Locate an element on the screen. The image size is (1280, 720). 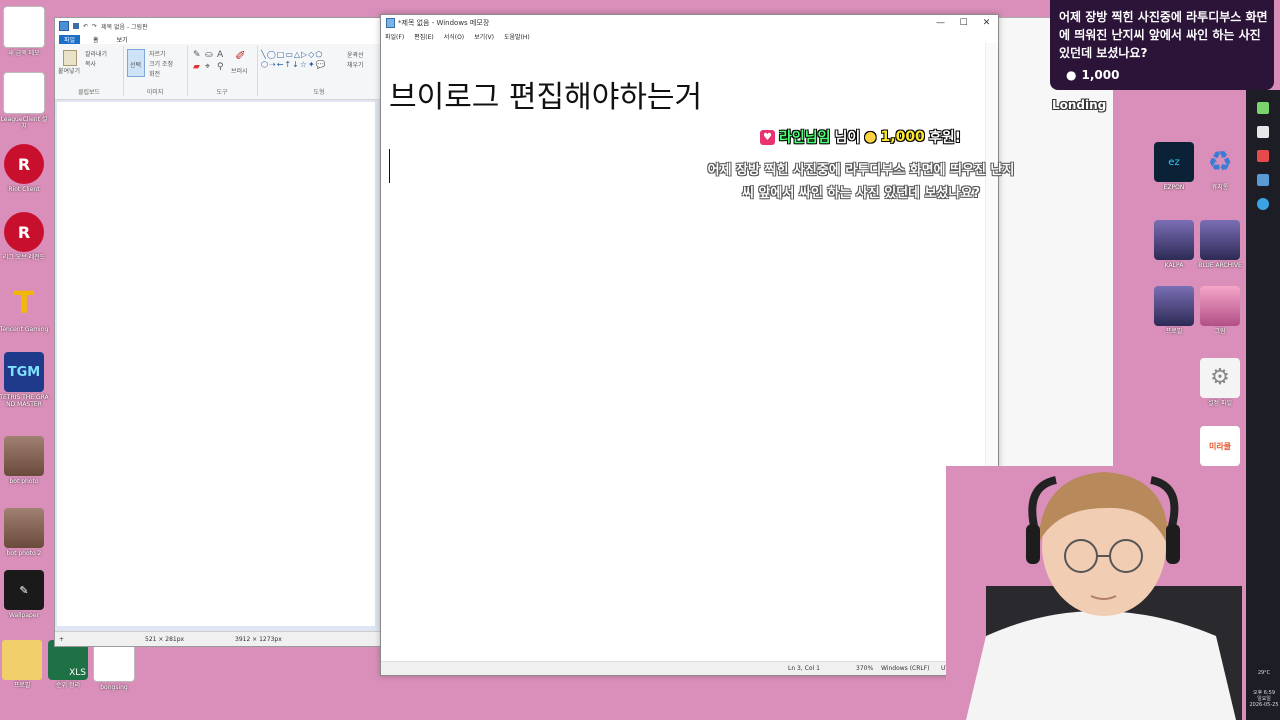
donation-message-line1: 어제 장방 찍힌 사진중에 라투디부스 화면에 띄우진 난지 is located at coordinates (861, 170).